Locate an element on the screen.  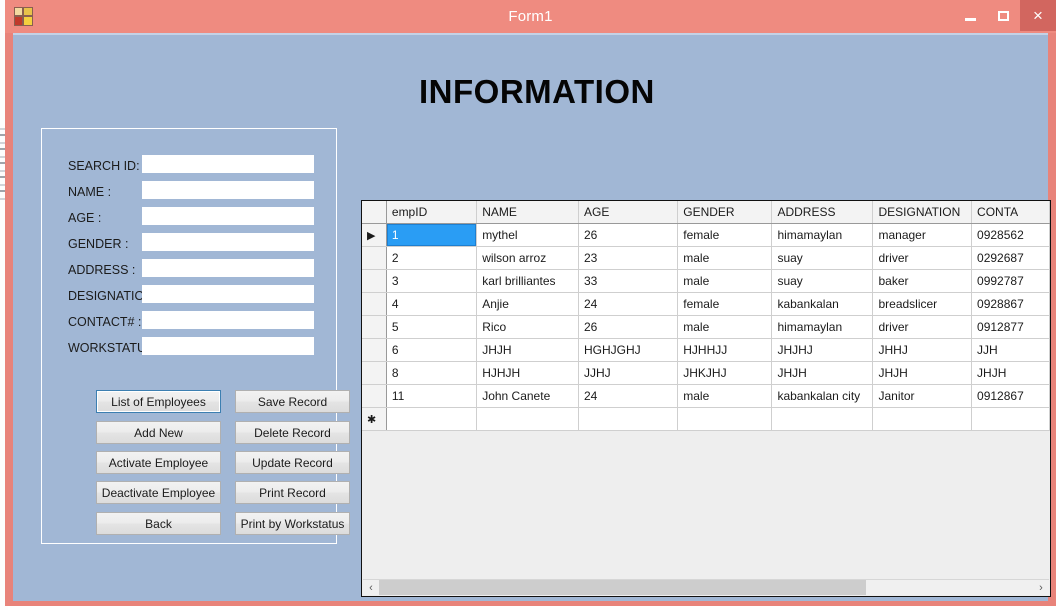
table-cell: mythel is located at coordinates (527, 235).